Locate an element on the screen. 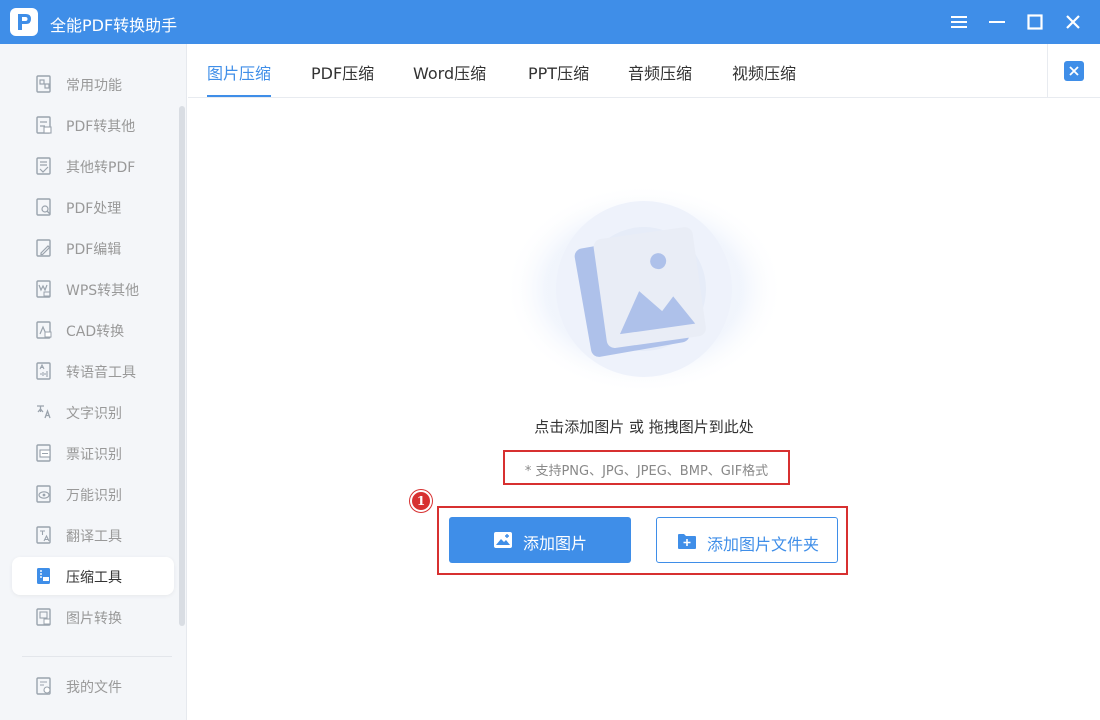 Image resolution: width=1100 pixels, height=720 pixels. sidebar-item-speech: 转语音工具 is located at coordinates (93, 371).